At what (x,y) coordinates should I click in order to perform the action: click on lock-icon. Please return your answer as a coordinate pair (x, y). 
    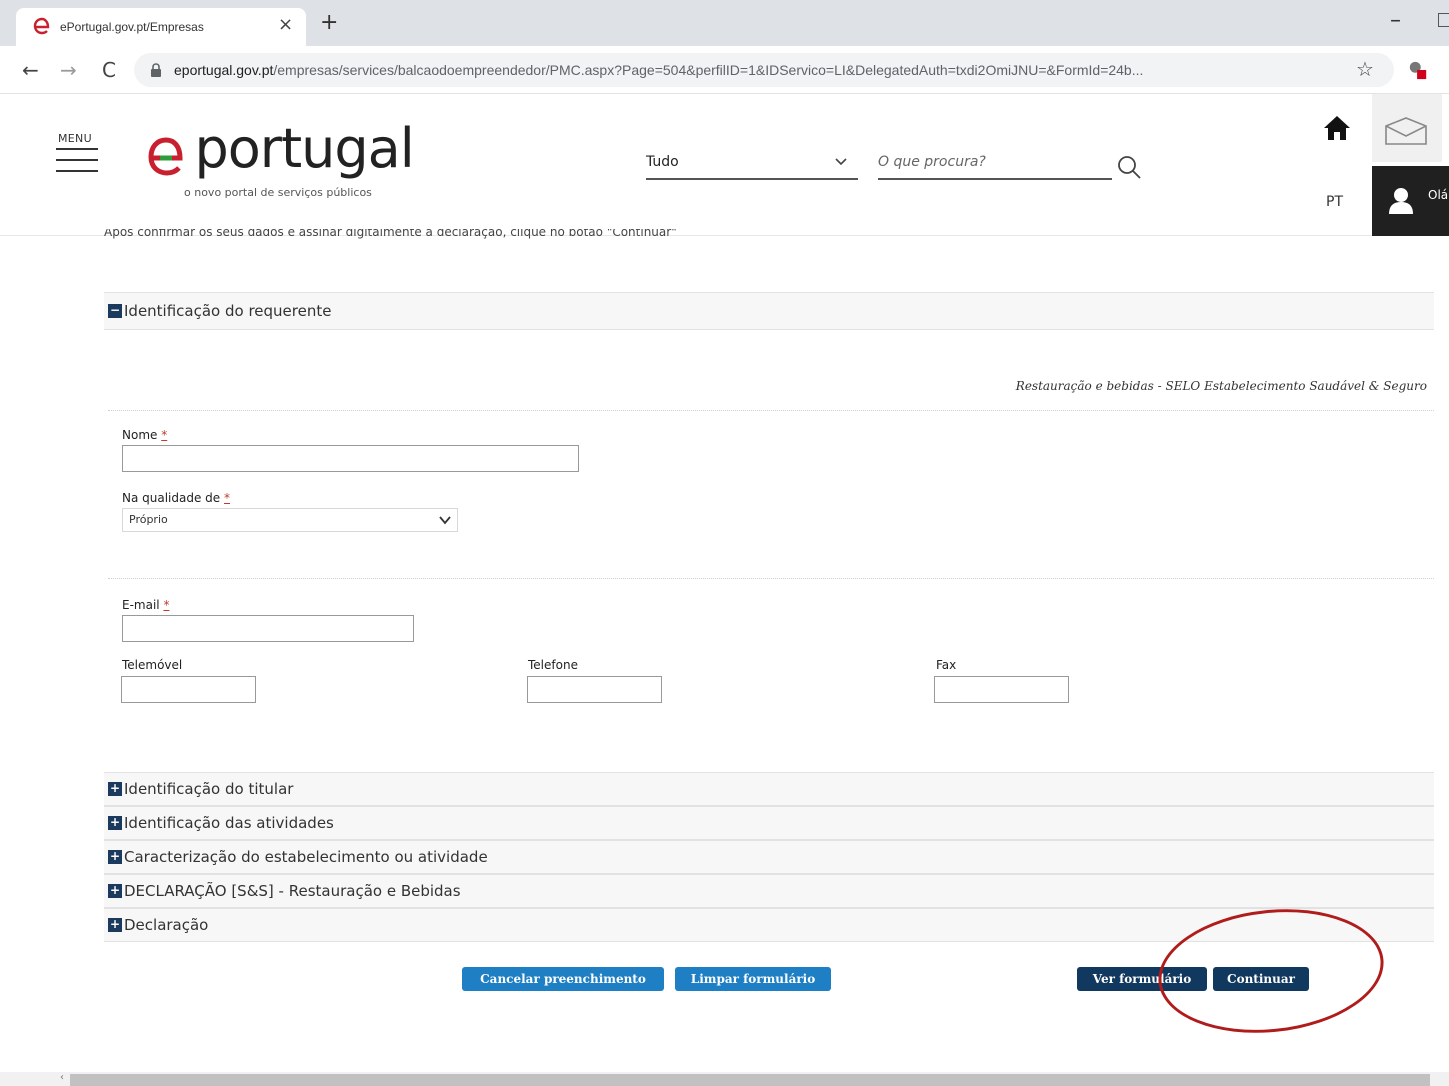
    Looking at the image, I should click on (156, 70).